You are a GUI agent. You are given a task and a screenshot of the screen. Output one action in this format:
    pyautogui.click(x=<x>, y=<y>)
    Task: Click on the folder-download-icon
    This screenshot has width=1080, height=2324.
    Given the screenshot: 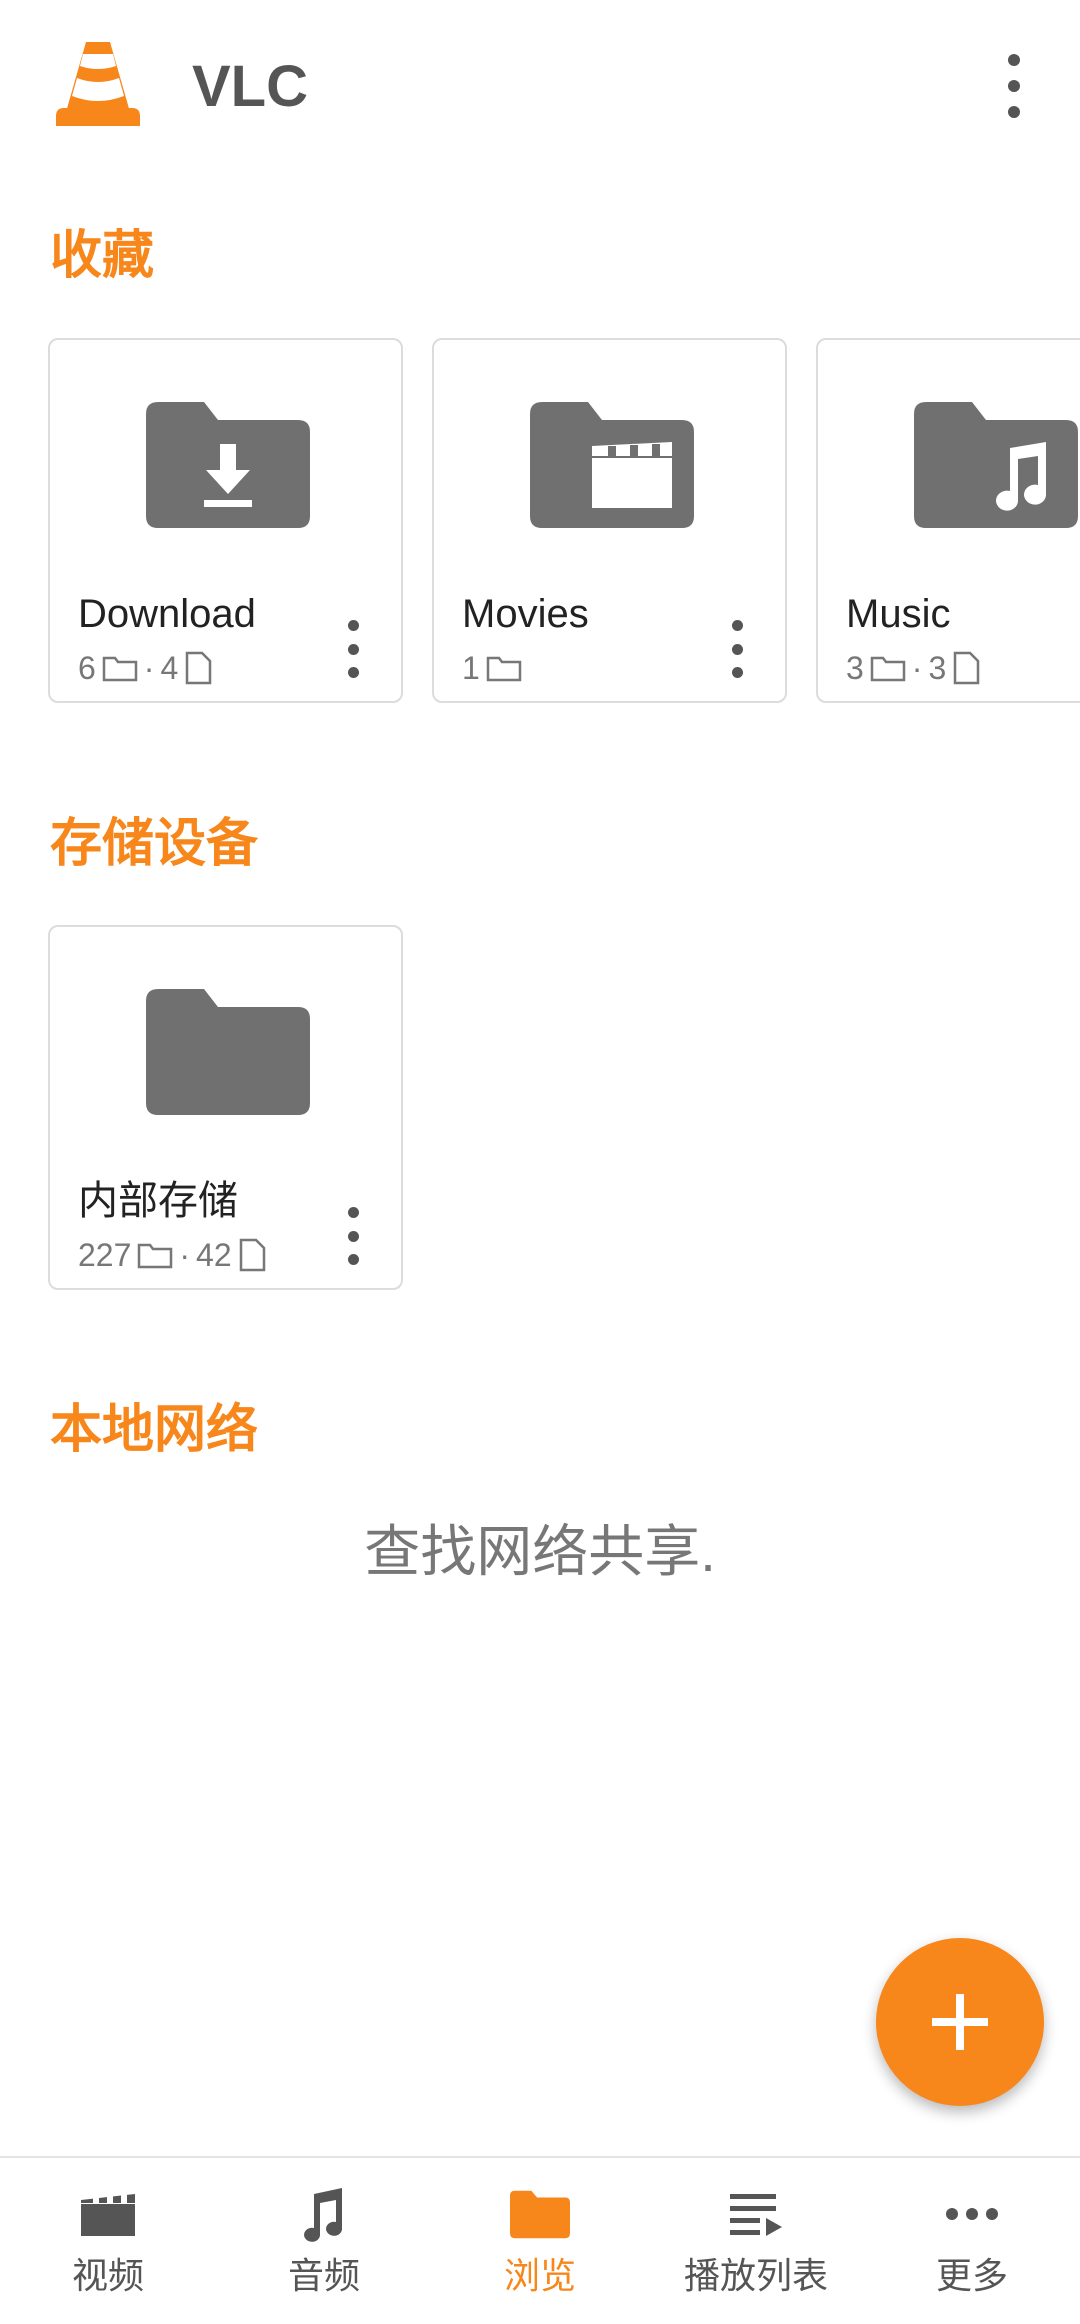 What is the action you would take?
    pyautogui.click(x=228, y=465)
    